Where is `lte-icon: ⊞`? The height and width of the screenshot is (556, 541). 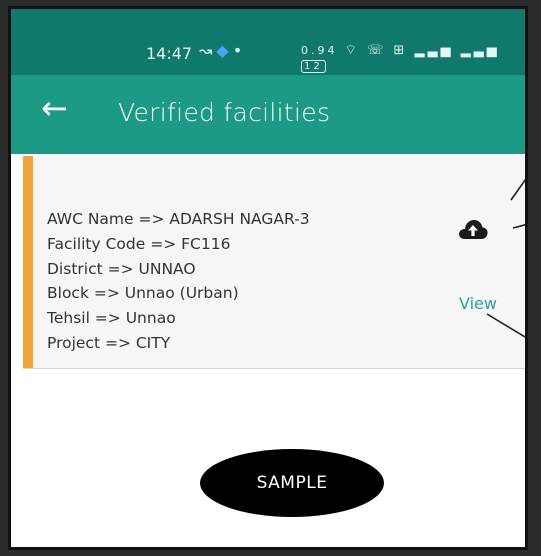 lte-icon: ⊞ is located at coordinates (400, 50).